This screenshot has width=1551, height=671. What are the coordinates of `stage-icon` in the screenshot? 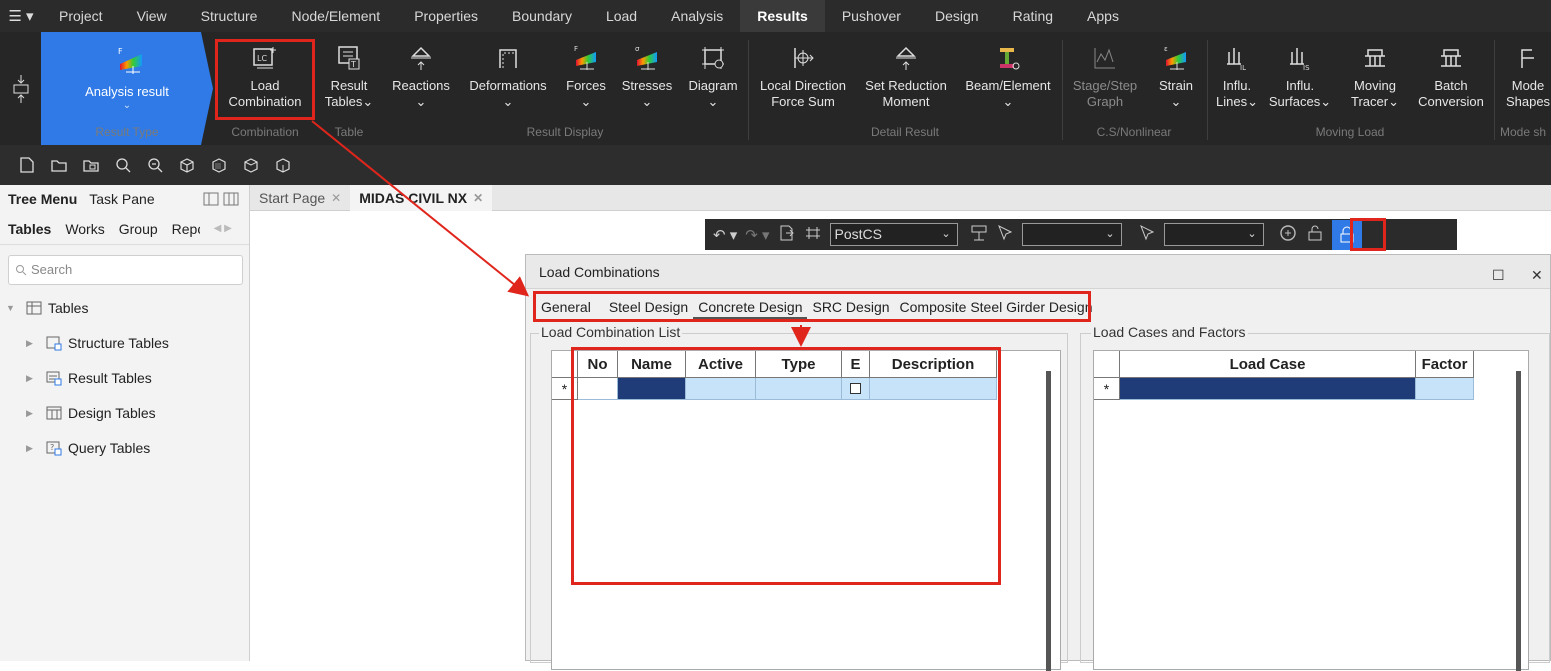 It's located at (813, 234).